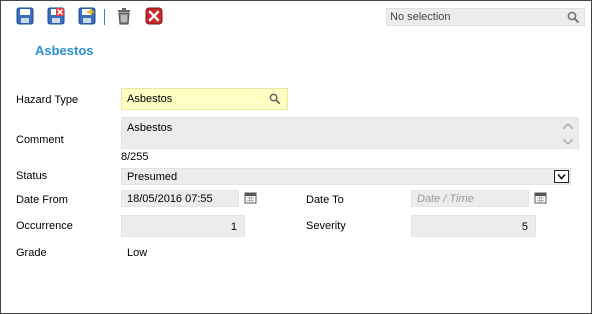 The height and width of the screenshot is (314, 592). What do you see at coordinates (40, 140) in the screenshot?
I see `comment-label: Comment` at bounding box center [40, 140].